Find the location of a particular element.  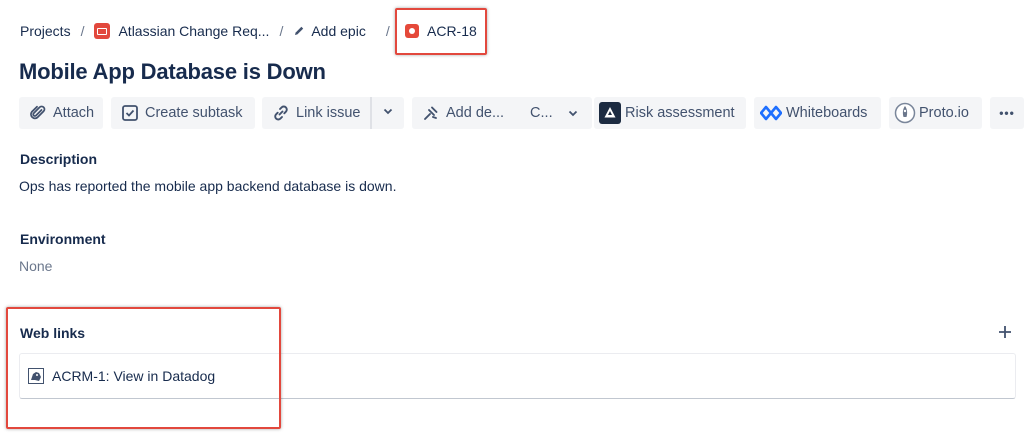

create-subtask-button: Create subtask is located at coordinates (183, 113).